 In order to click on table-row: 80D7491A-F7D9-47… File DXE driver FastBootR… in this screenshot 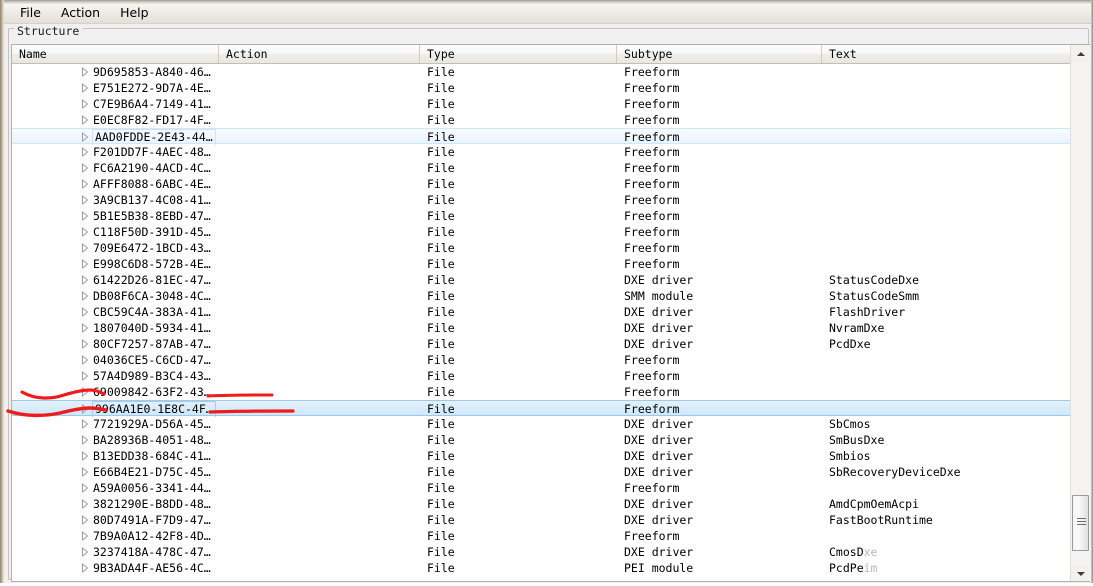, I will do `click(541, 520)`.